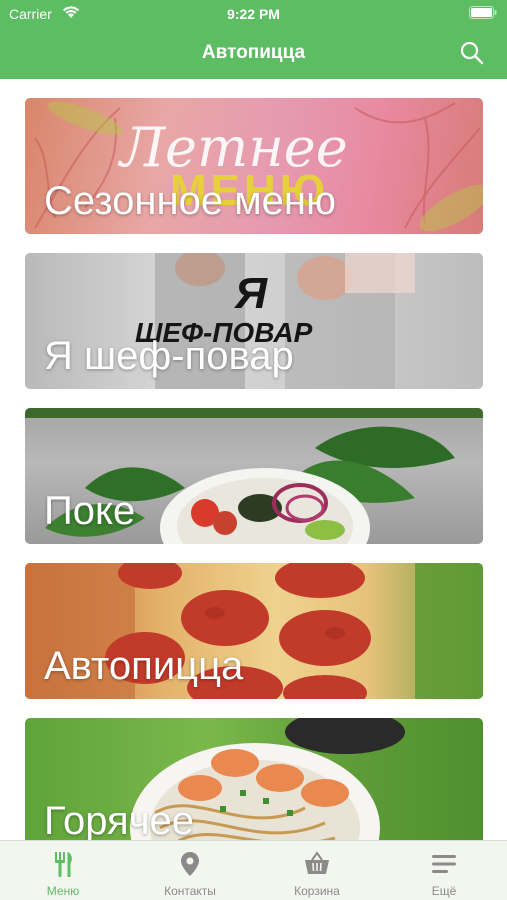  Describe the element at coordinates (483, 12) in the screenshot. I see `battery-icon` at that location.